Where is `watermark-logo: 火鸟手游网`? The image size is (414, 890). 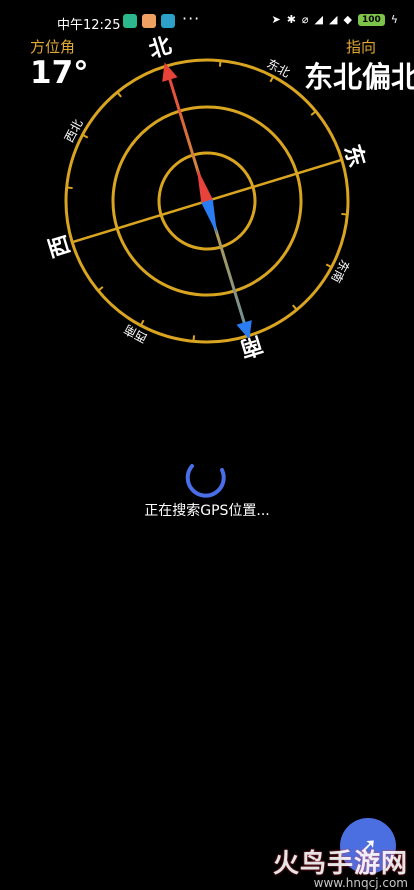
watermark-logo: 火鸟手游网 is located at coordinates (340, 864).